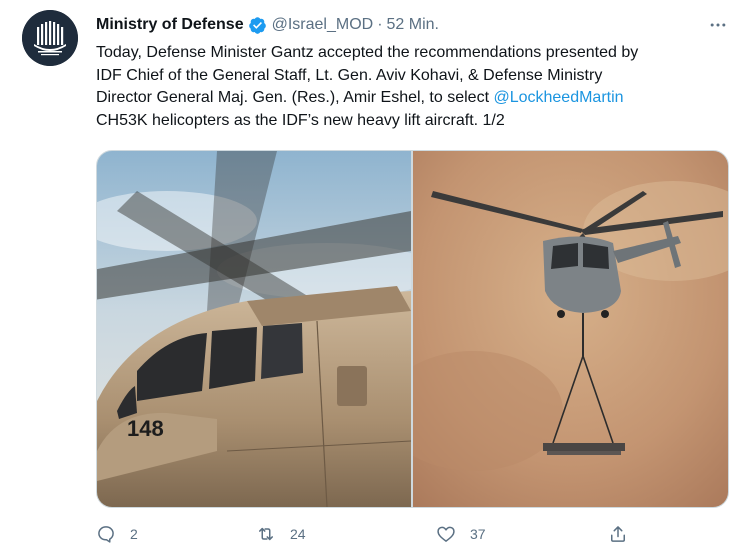 The width and height of the screenshot is (756, 555). I want to click on retweet-count: 24, so click(298, 534).